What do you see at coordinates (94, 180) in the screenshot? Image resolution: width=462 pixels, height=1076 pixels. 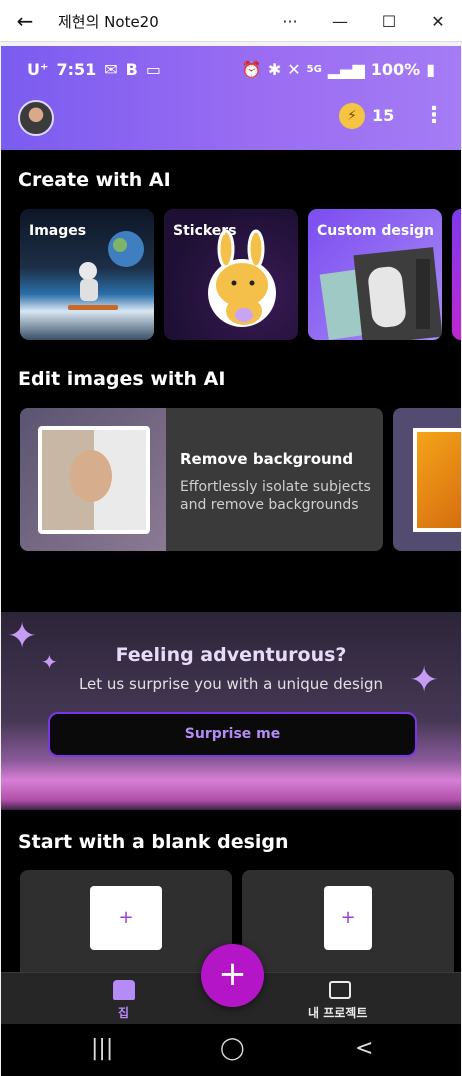 I see `create-section-title: Create with AI` at bounding box center [94, 180].